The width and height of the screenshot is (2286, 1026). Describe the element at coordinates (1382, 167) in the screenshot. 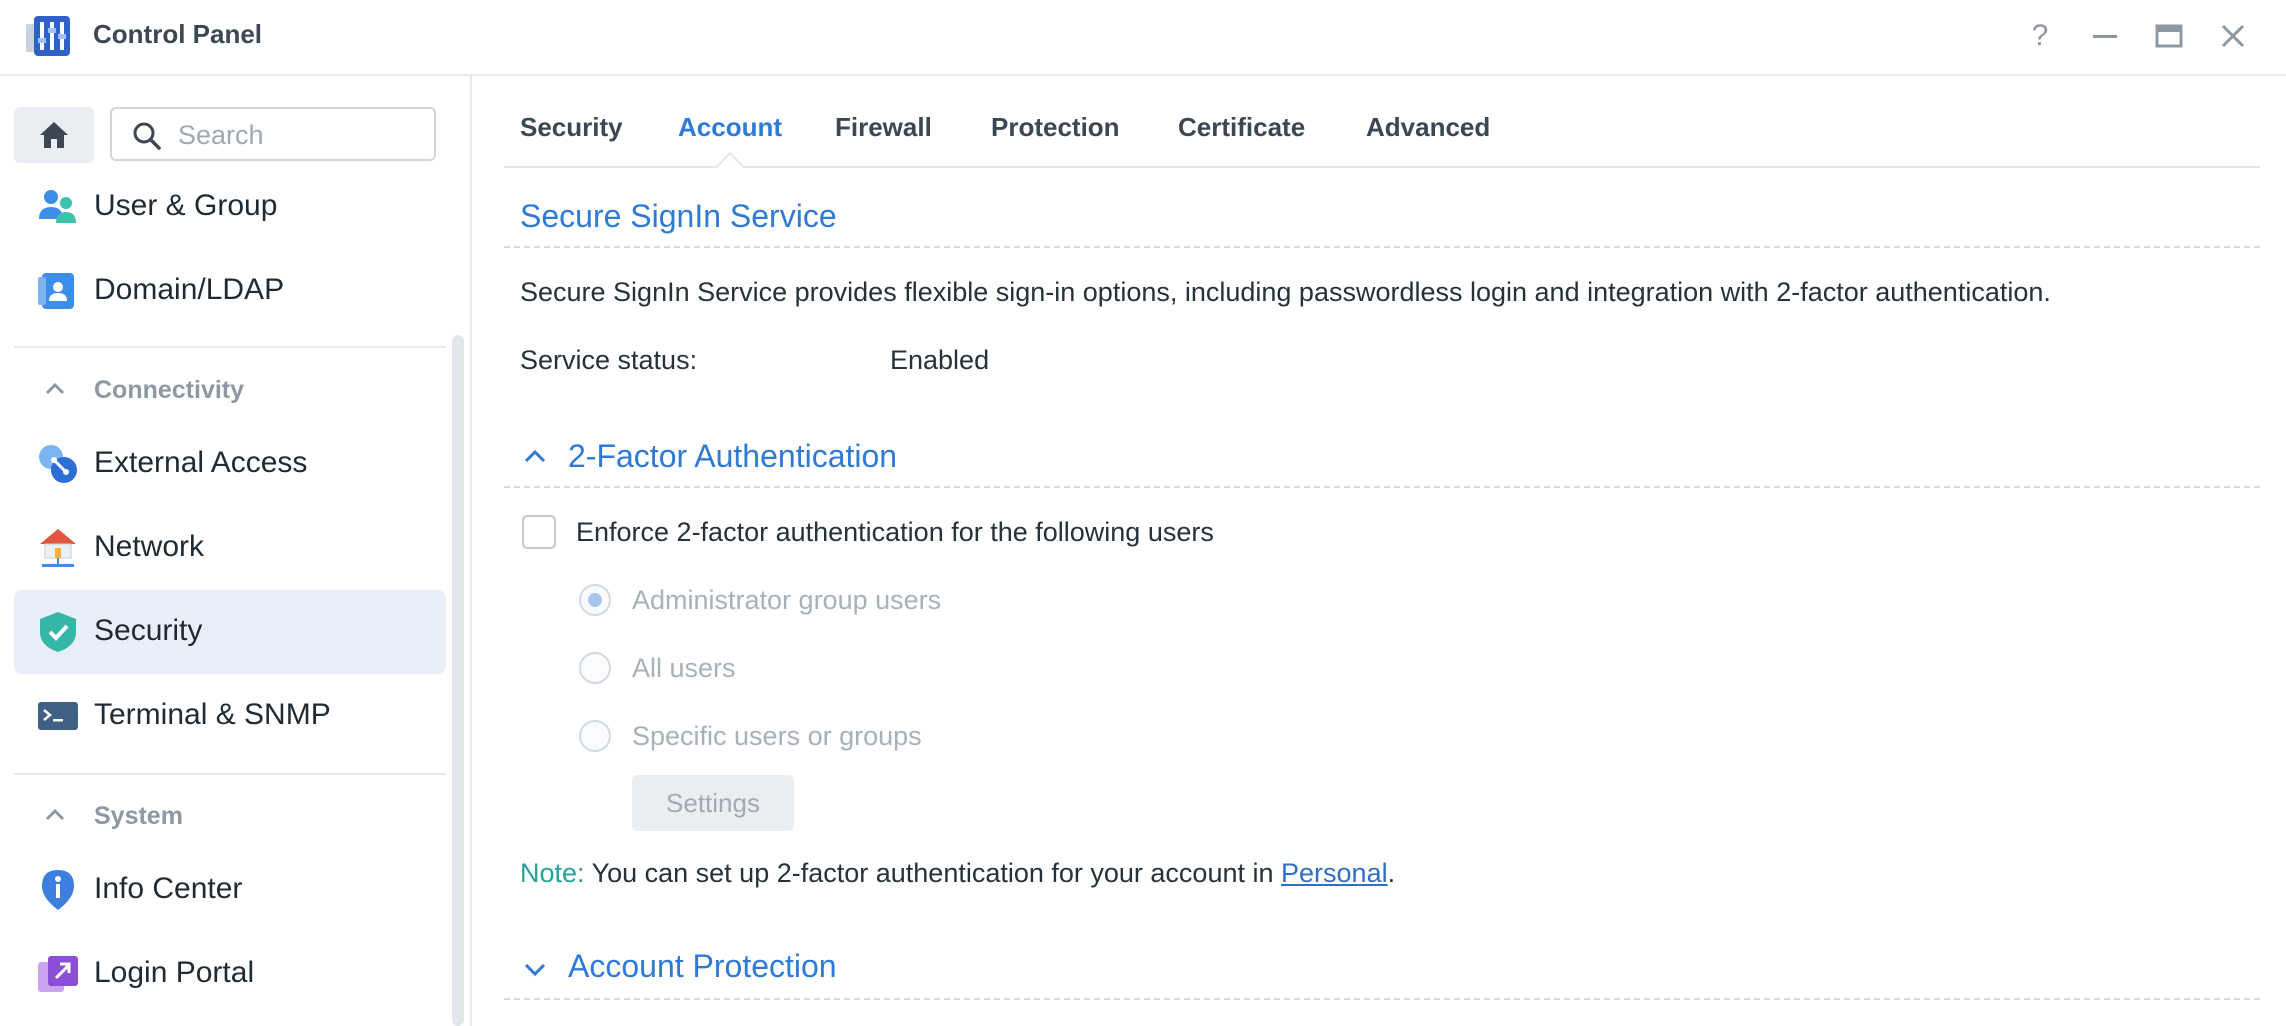

I see `tab-divider` at that location.